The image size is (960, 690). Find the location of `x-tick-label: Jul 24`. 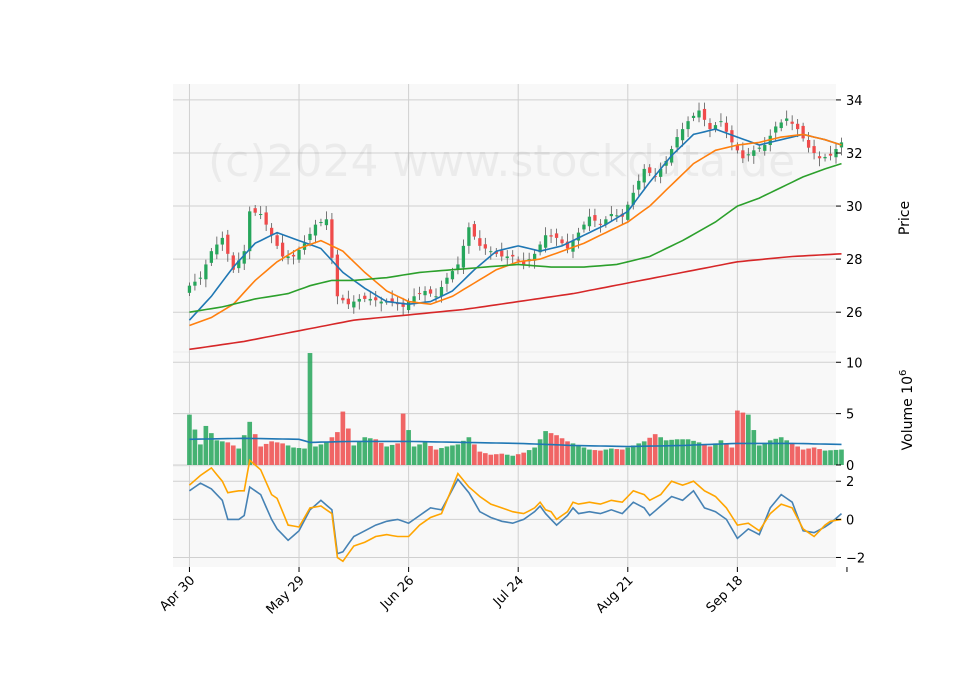

x-tick-label: Jul 24 is located at coordinates (508, 591).